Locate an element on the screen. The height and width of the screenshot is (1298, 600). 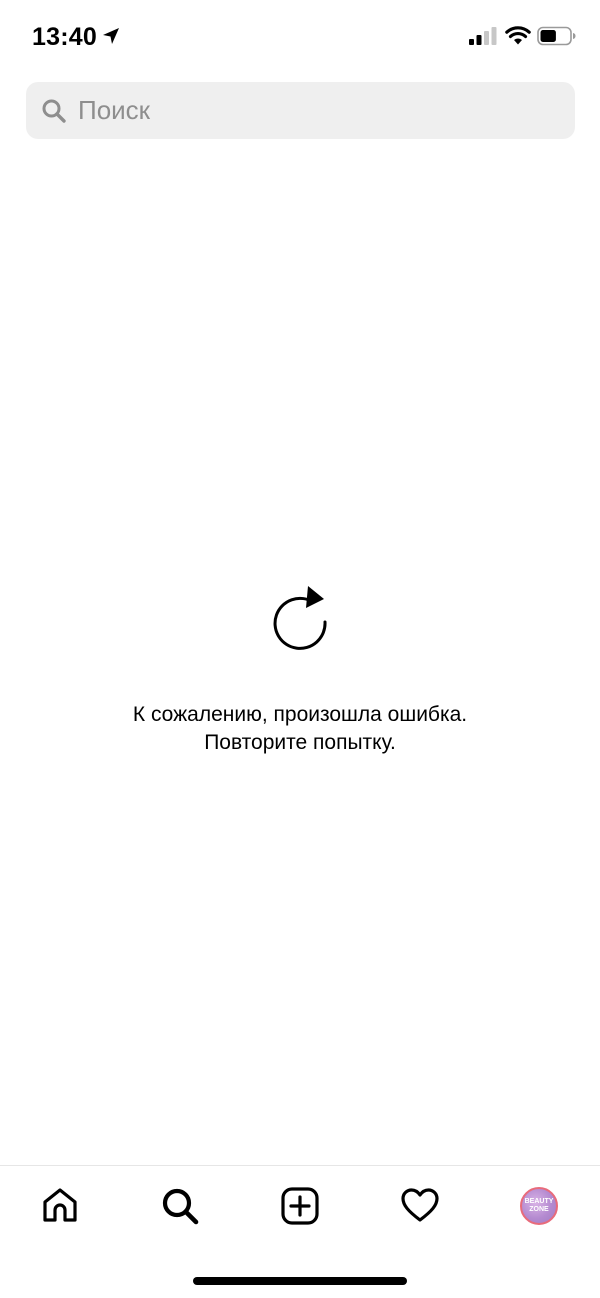
tab-search is located at coordinates (180, 1206).